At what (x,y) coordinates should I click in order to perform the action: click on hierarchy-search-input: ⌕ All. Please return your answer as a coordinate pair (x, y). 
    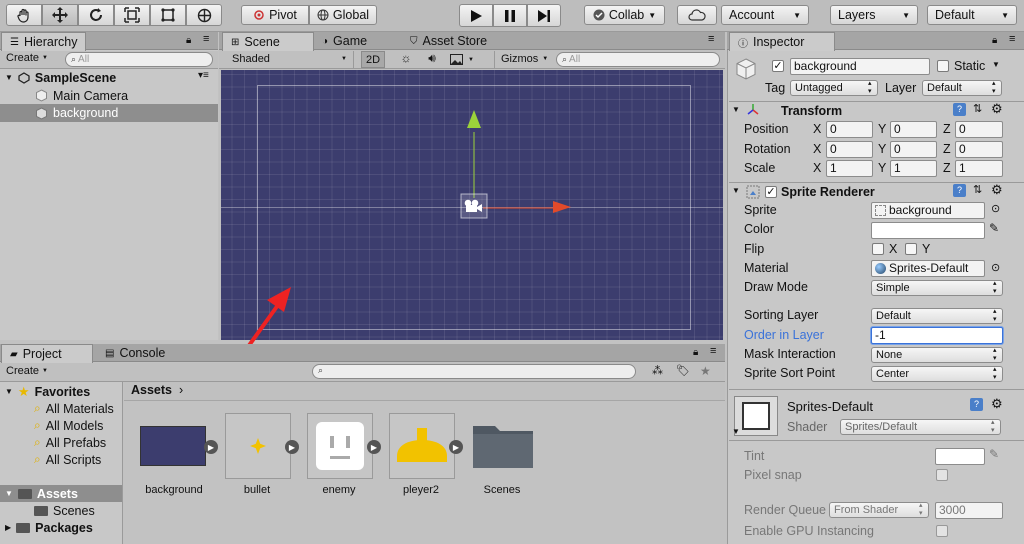
    Looking at the image, I should click on (139, 59).